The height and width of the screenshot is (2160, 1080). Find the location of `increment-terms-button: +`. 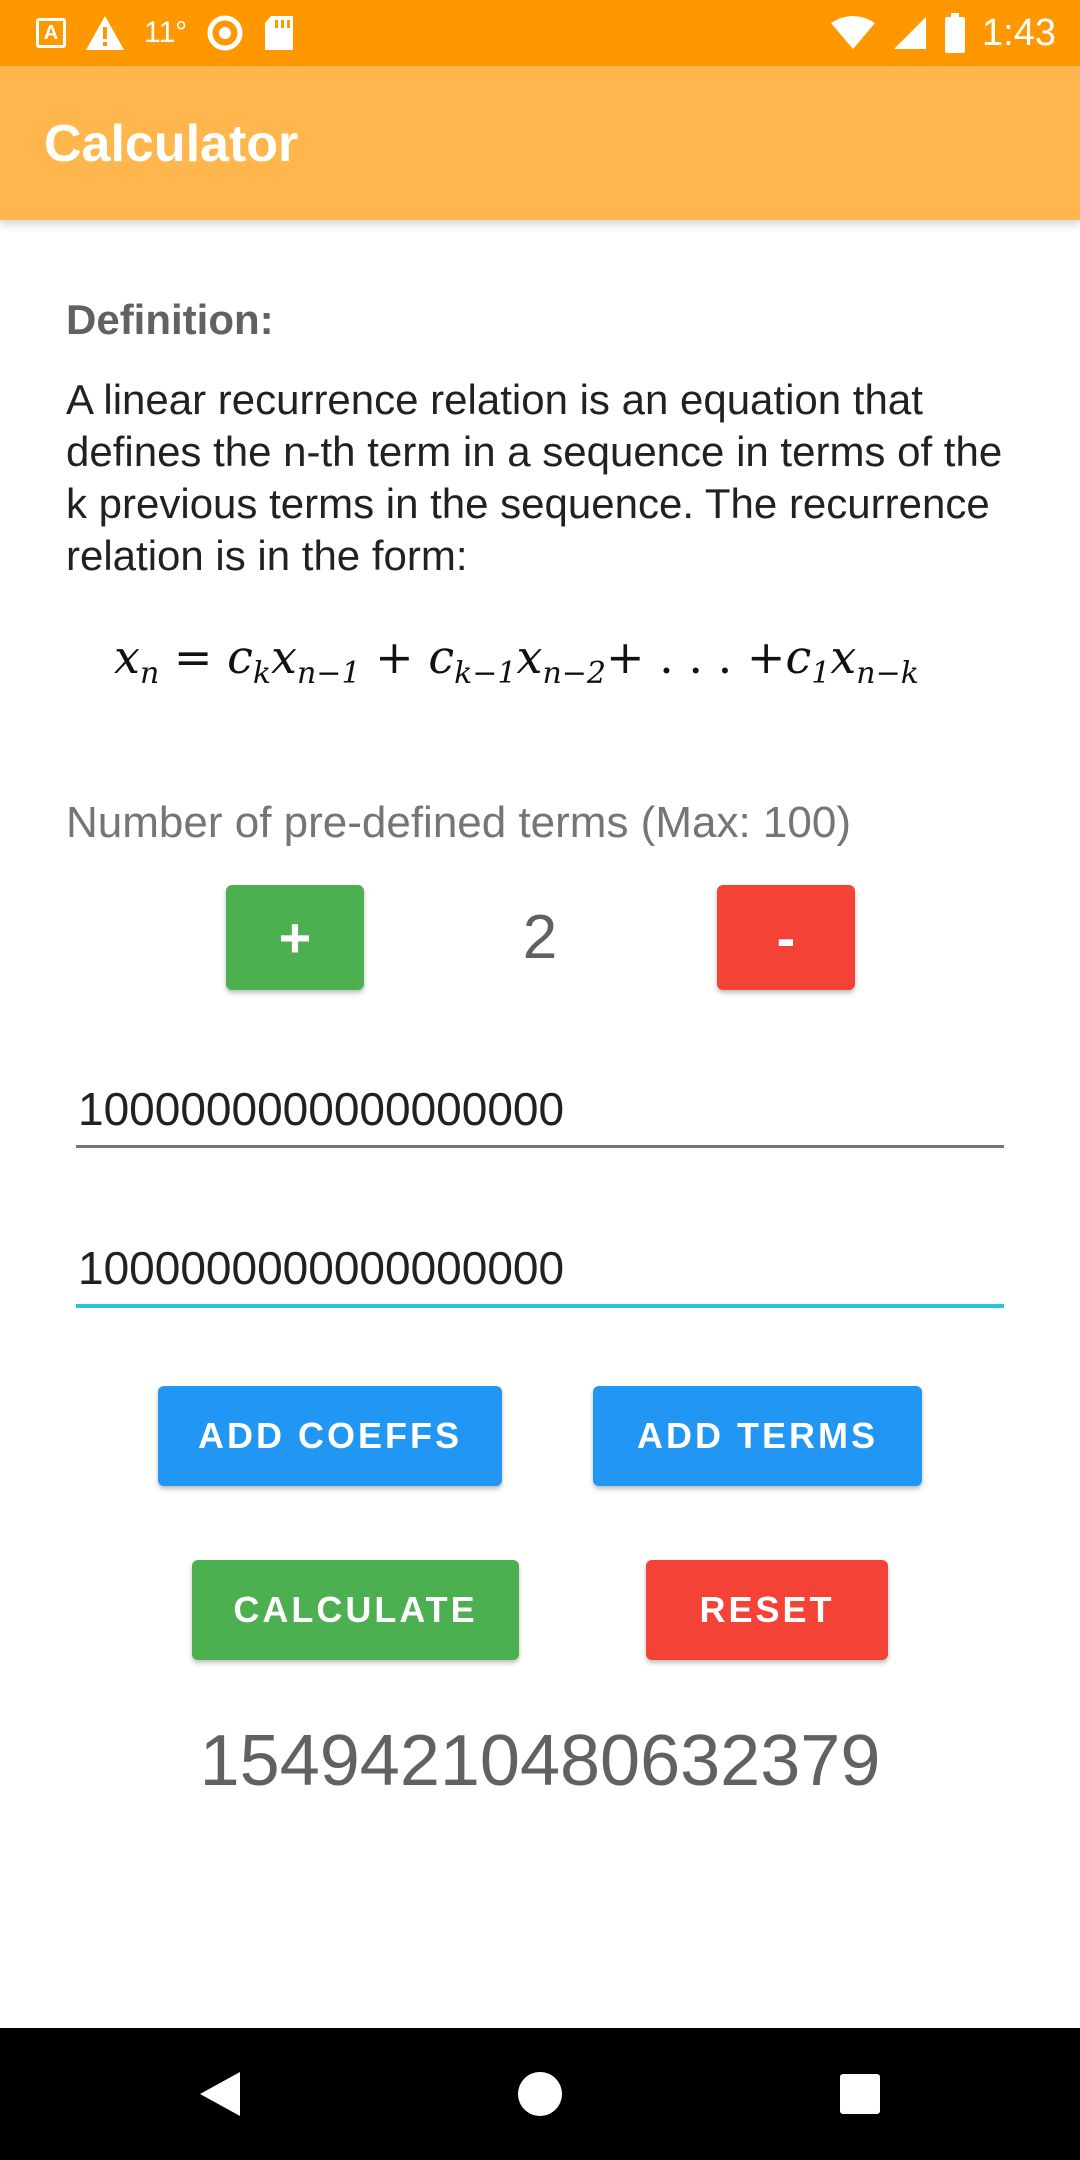

increment-terms-button: + is located at coordinates (295, 937).